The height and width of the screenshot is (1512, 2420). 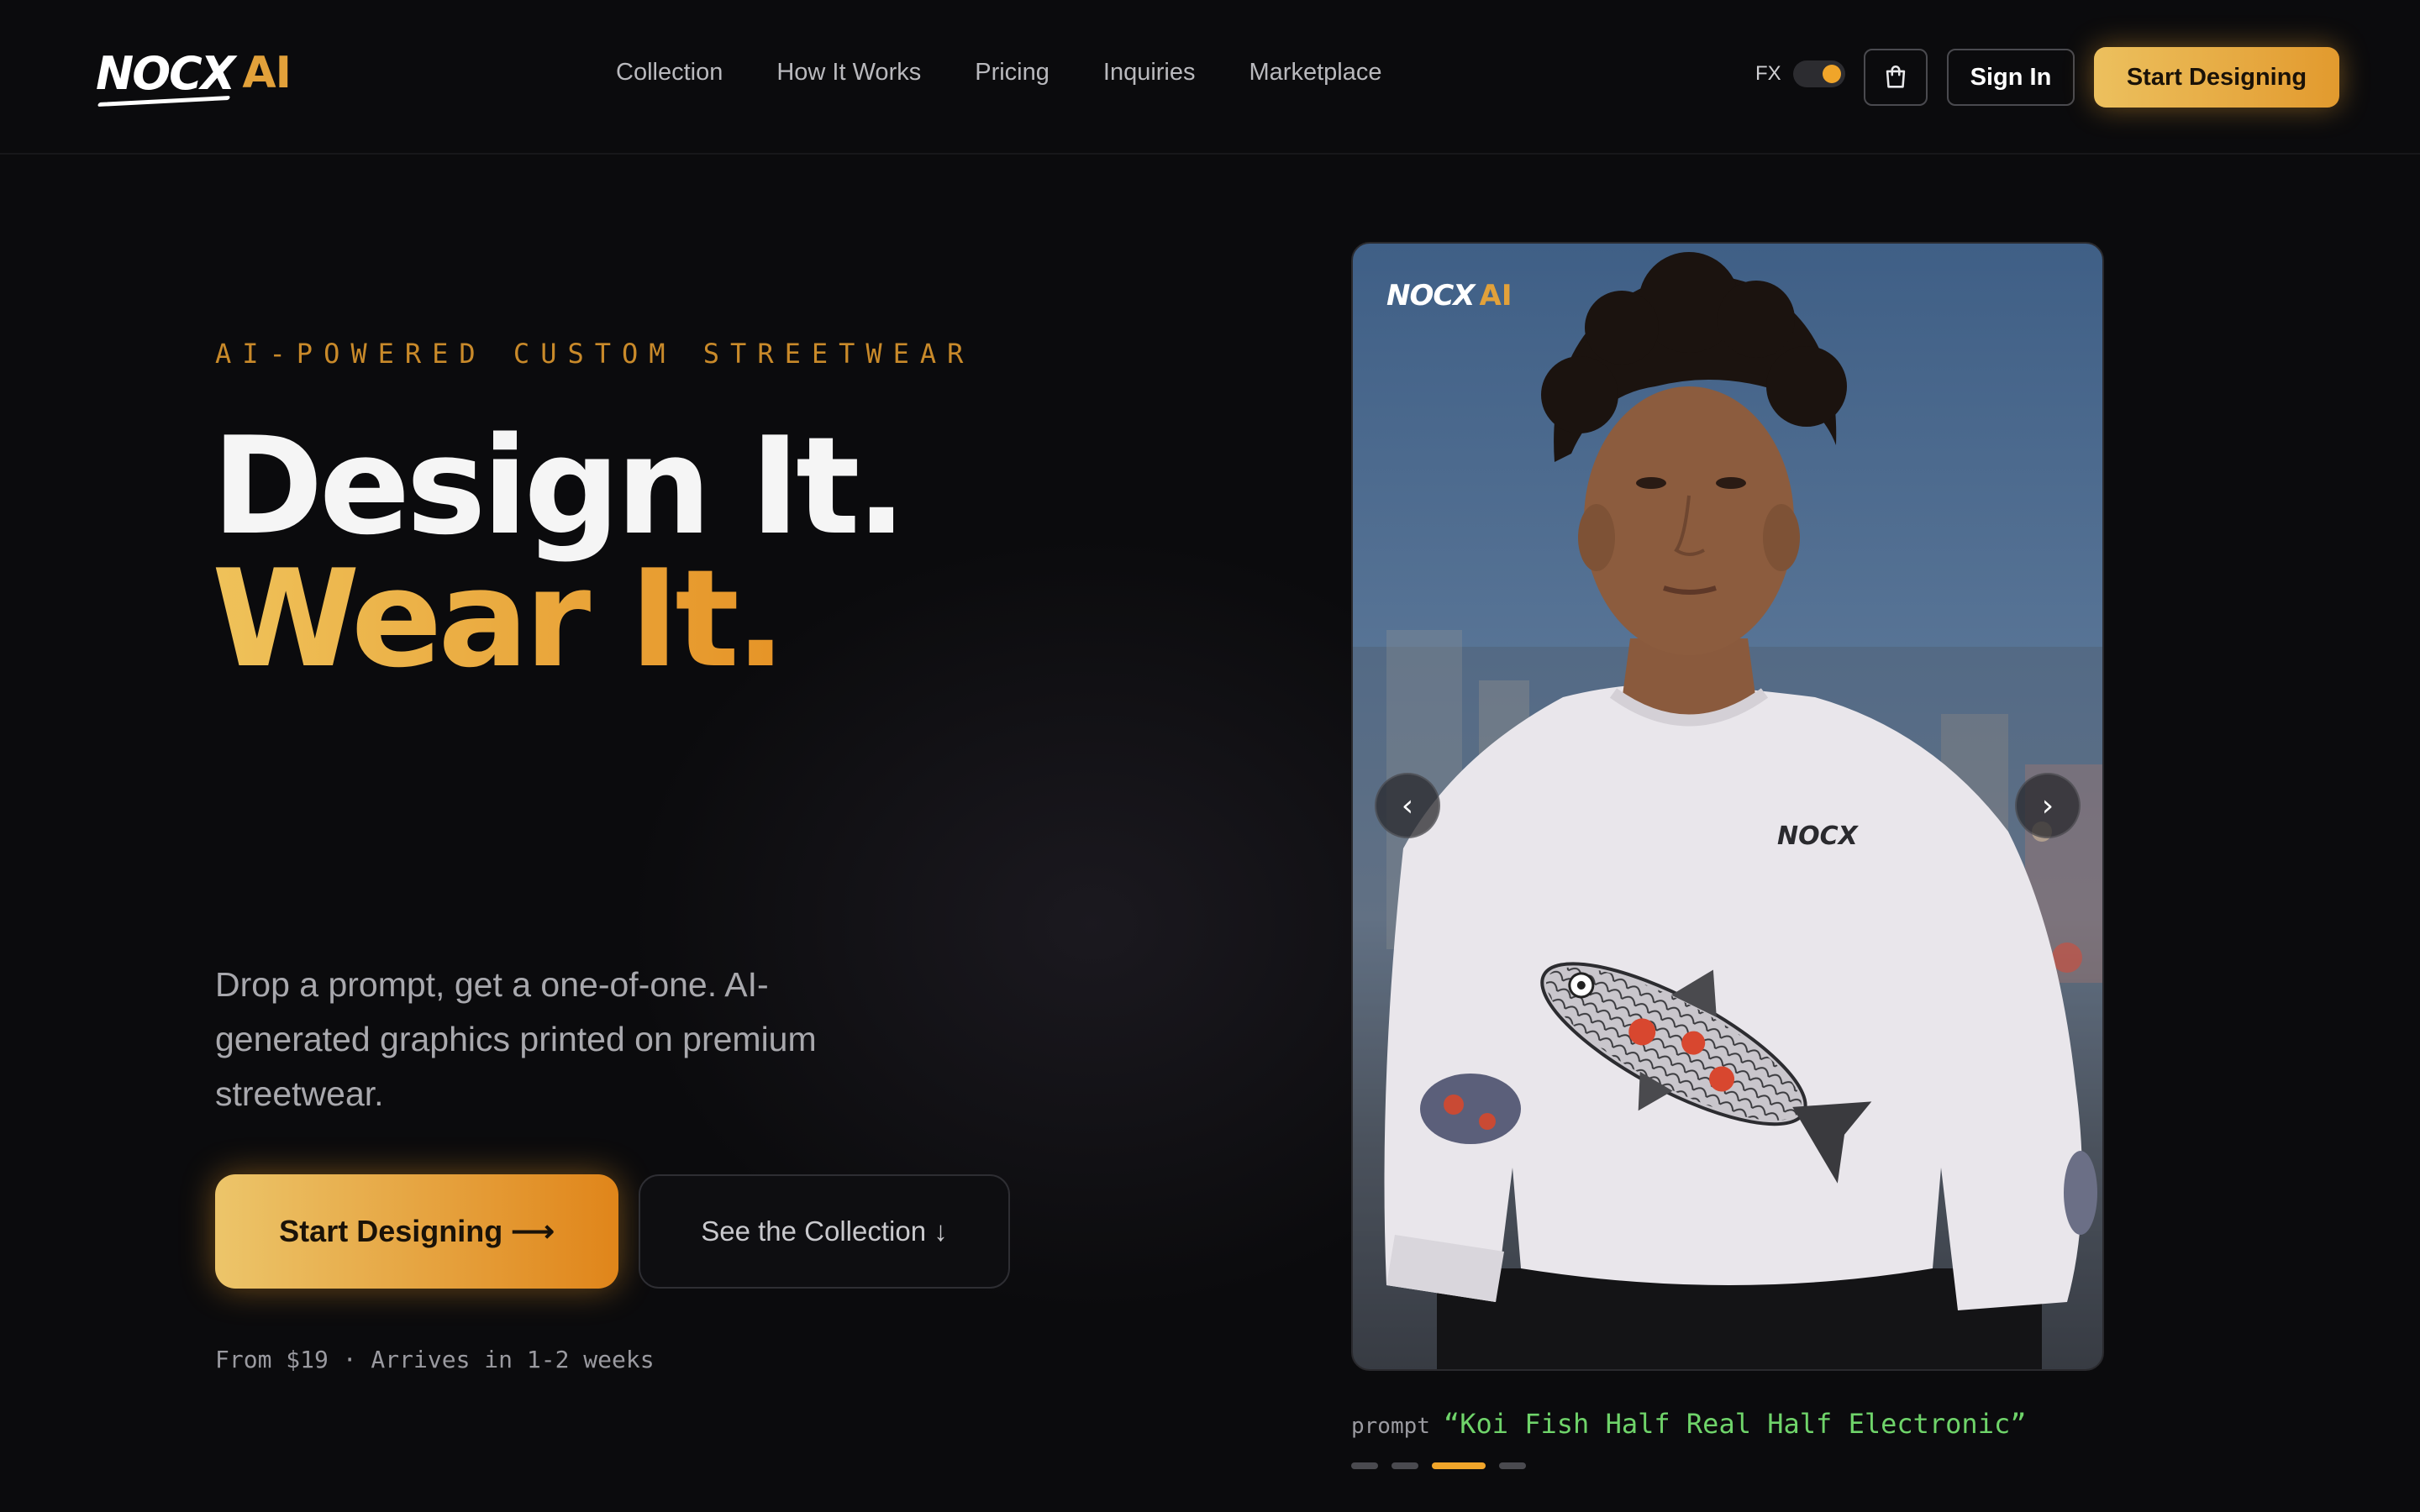 What do you see at coordinates (1431, 295) in the screenshot?
I see `card-logo-wordmark: NOCX` at bounding box center [1431, 295].